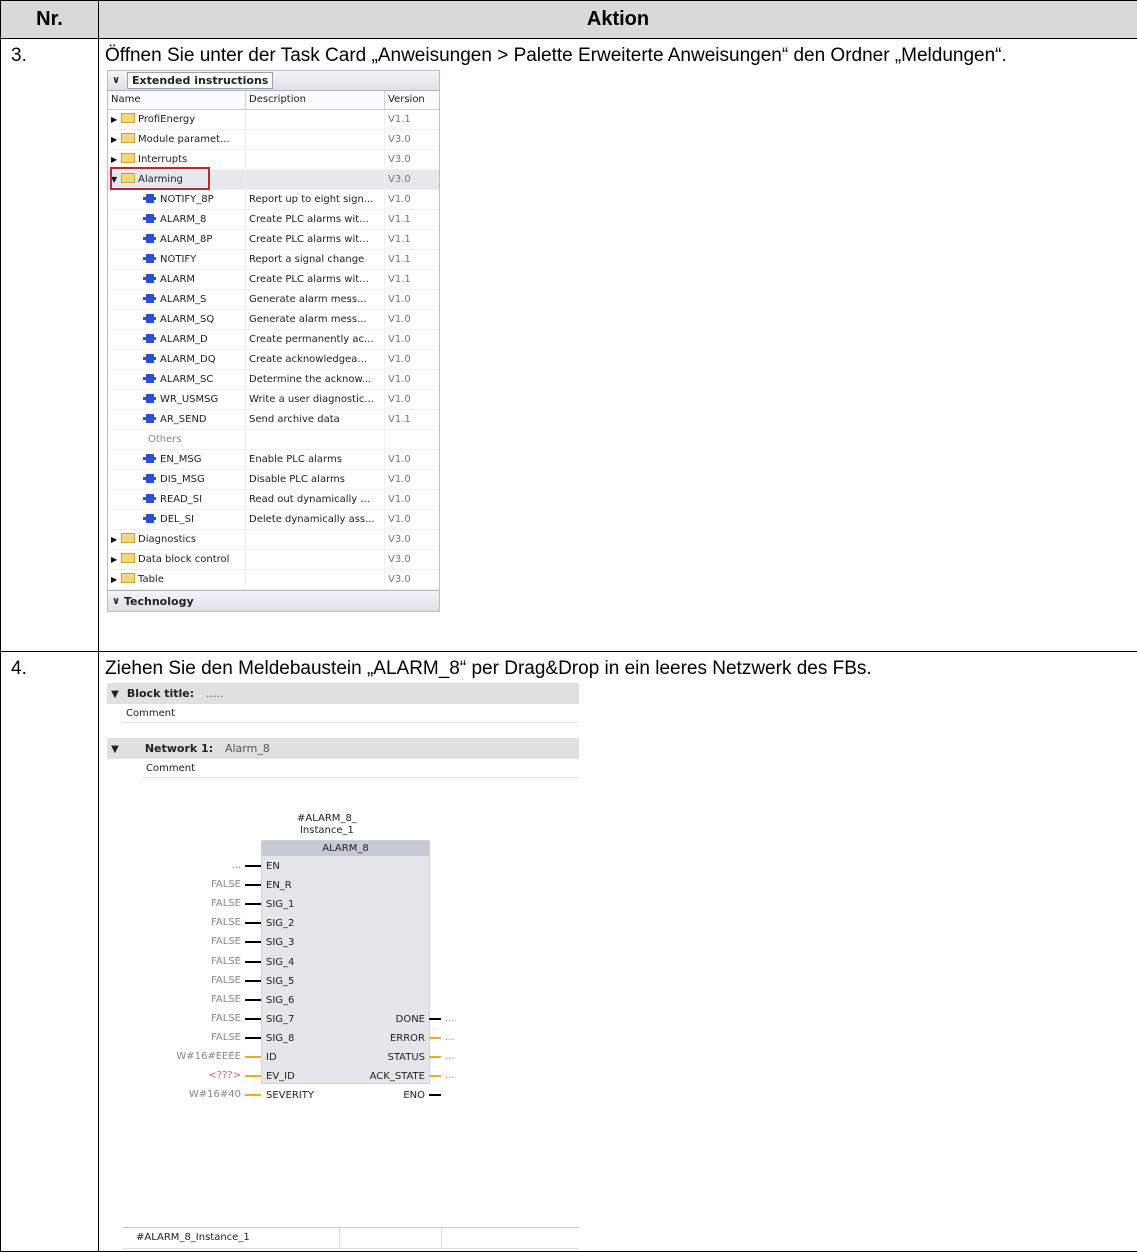 The height and width of the screenshot is (1252, 1137). Describe the element at coordinates (273, 500) in the screenshot. I see `instruction-row: READ_SI Read out dynamically ... V1.0` at that location.